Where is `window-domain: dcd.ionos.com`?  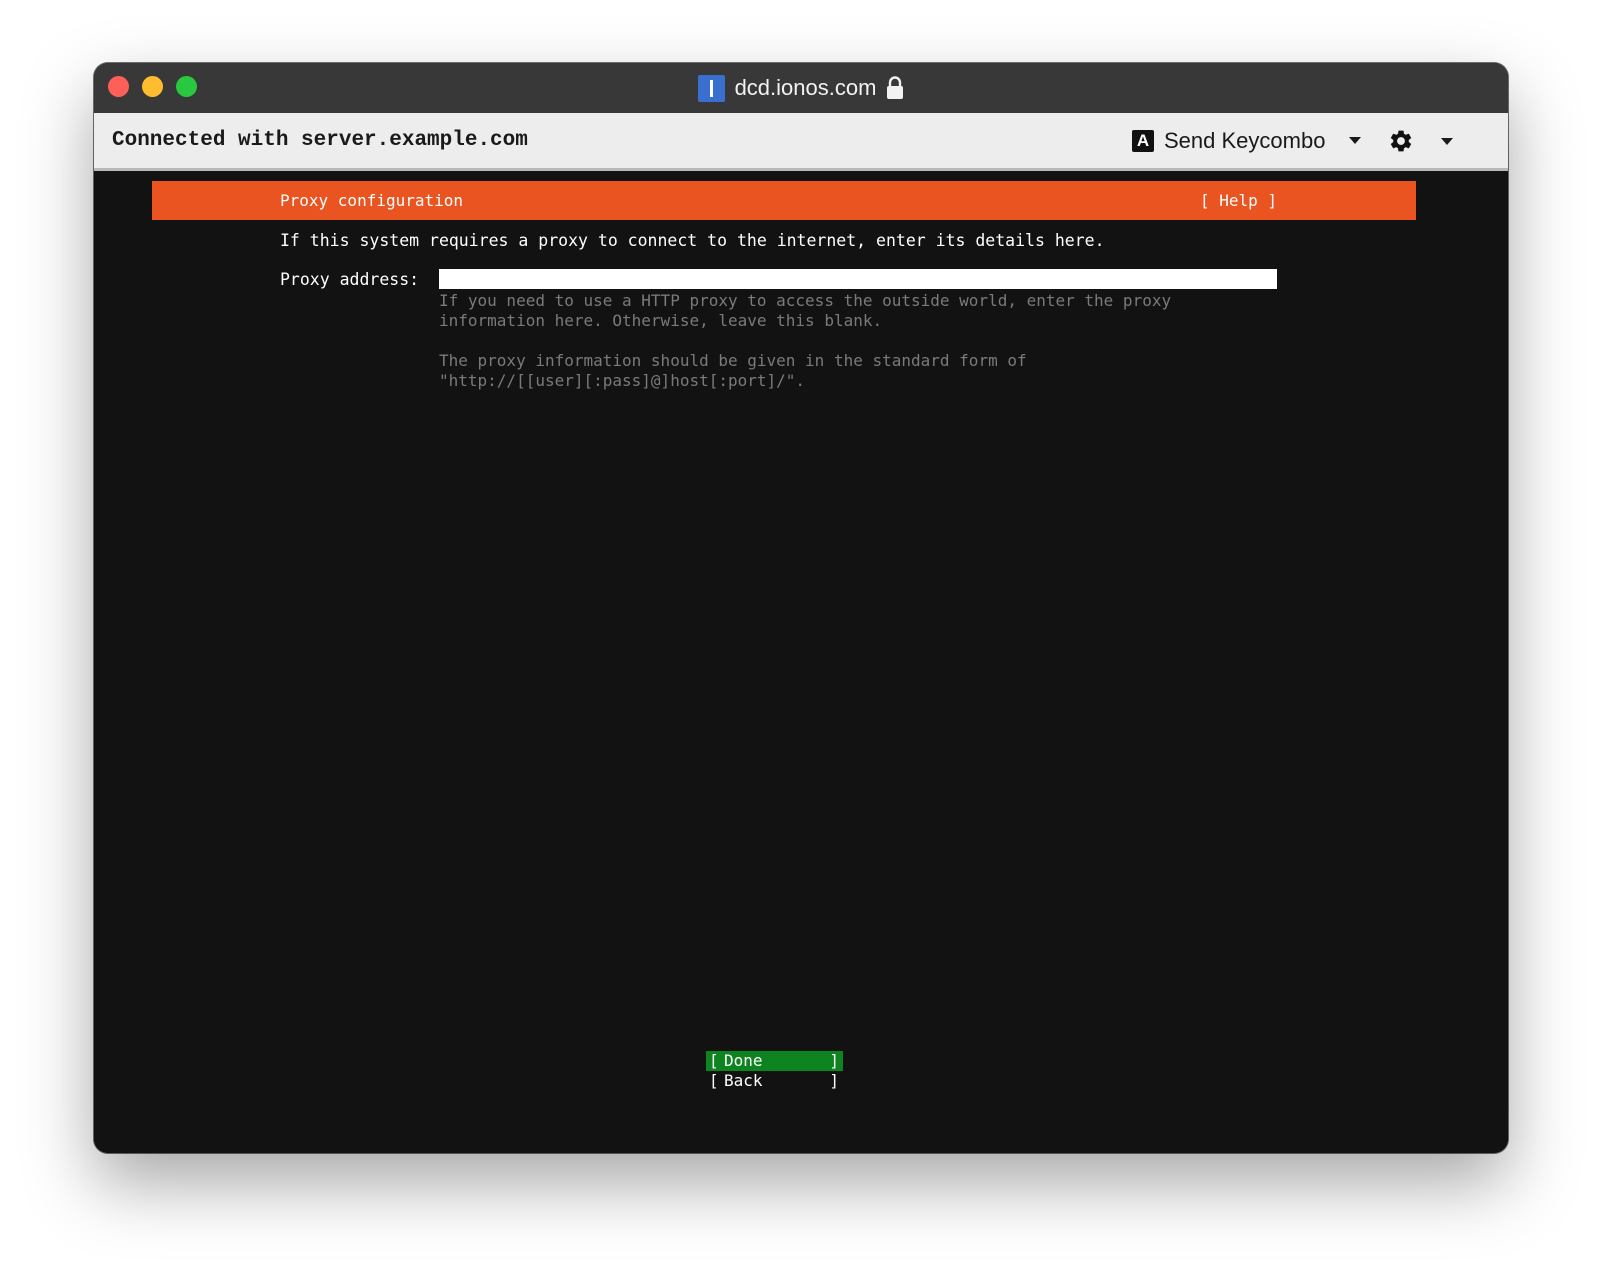 window-domain: dcd.ionos.com is located at coordinates (805, 87).